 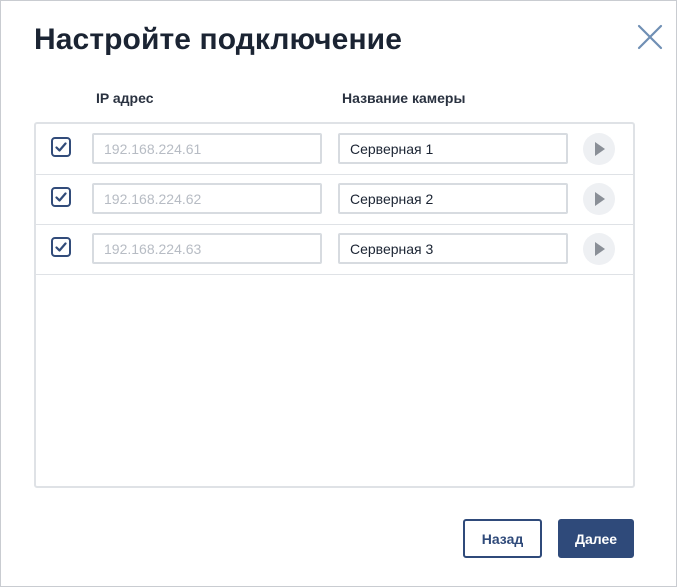 What do you see at coordinates (404, 98) in the screenshot?
I see `column-header-camera-name: Название камеры` at bounding box center [404, 98].